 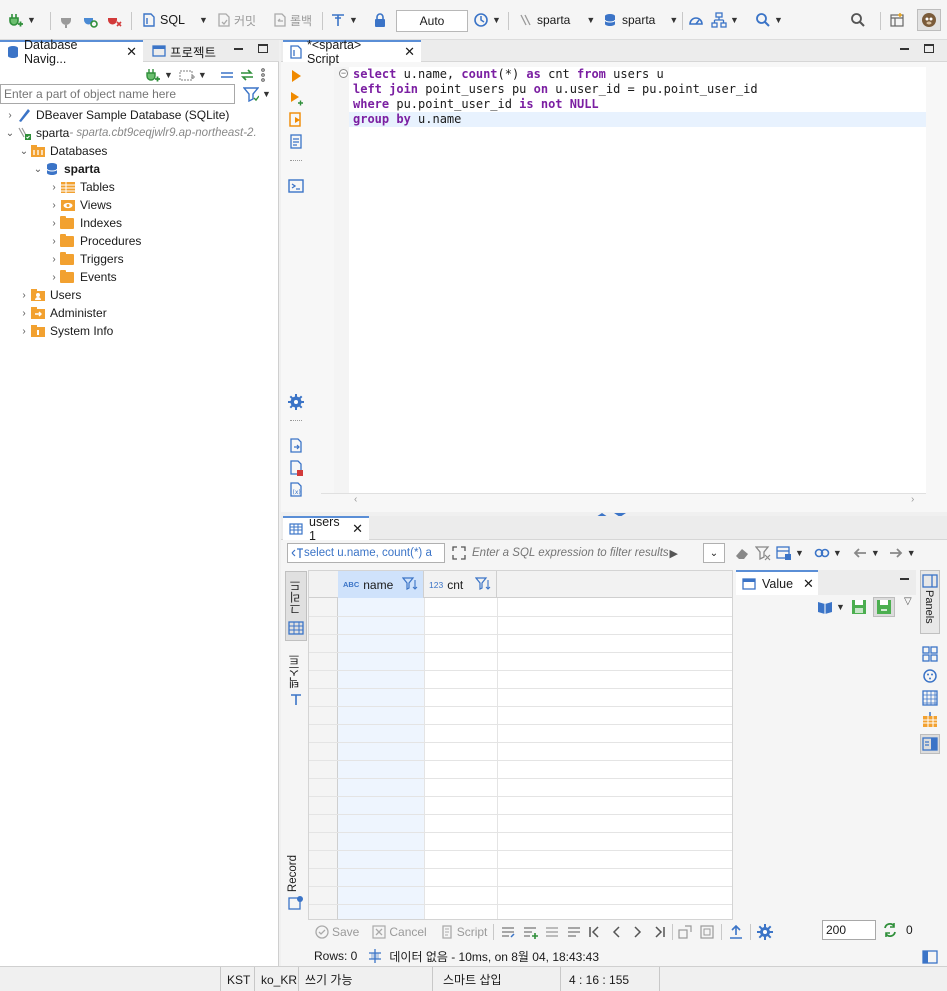 I want to click on panels-toggle-tab: Panels, so click(x=930, y=602).